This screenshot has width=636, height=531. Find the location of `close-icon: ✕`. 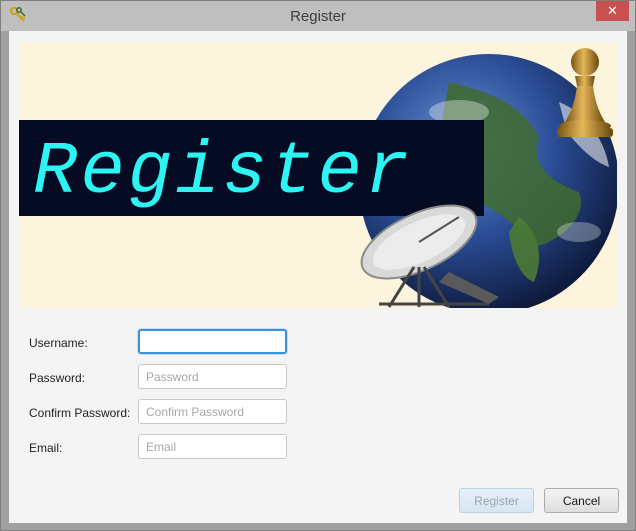

close-icon: ✕ is located at coordinates (612, 10).